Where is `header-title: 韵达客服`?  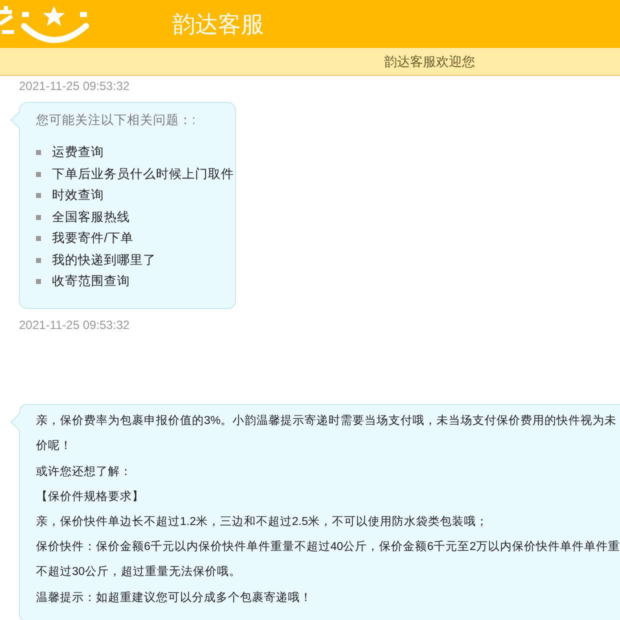 header-title: 韵达客服 is located at coordinates (218, 24).